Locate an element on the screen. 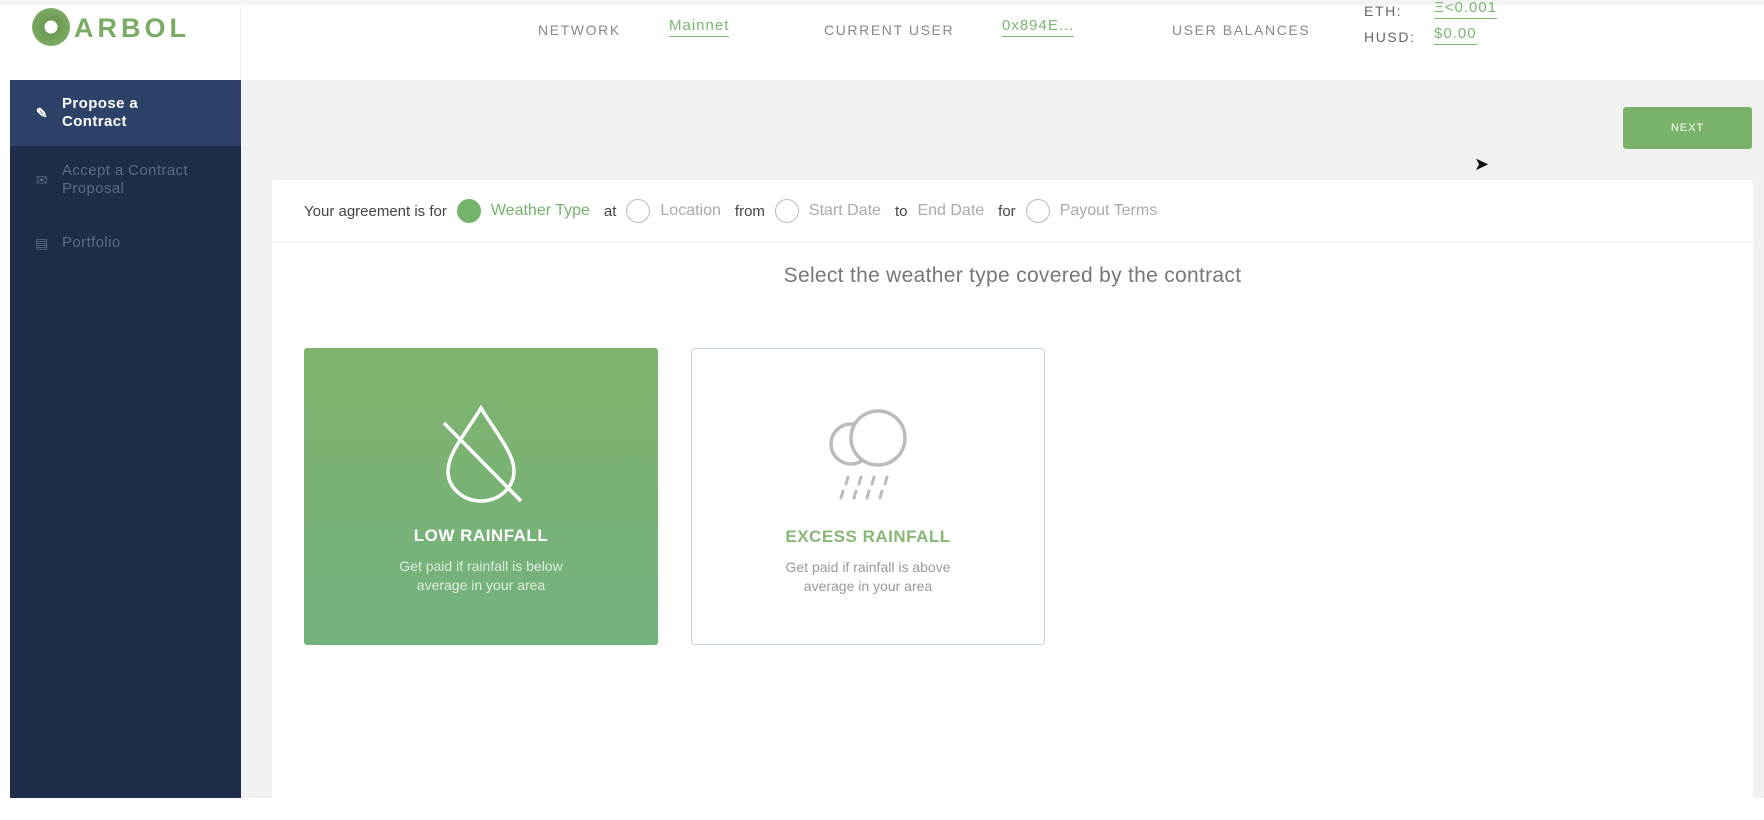 The image size is (1764, 820). husd-label: HUSD: is located at coordinates (1390, 37).